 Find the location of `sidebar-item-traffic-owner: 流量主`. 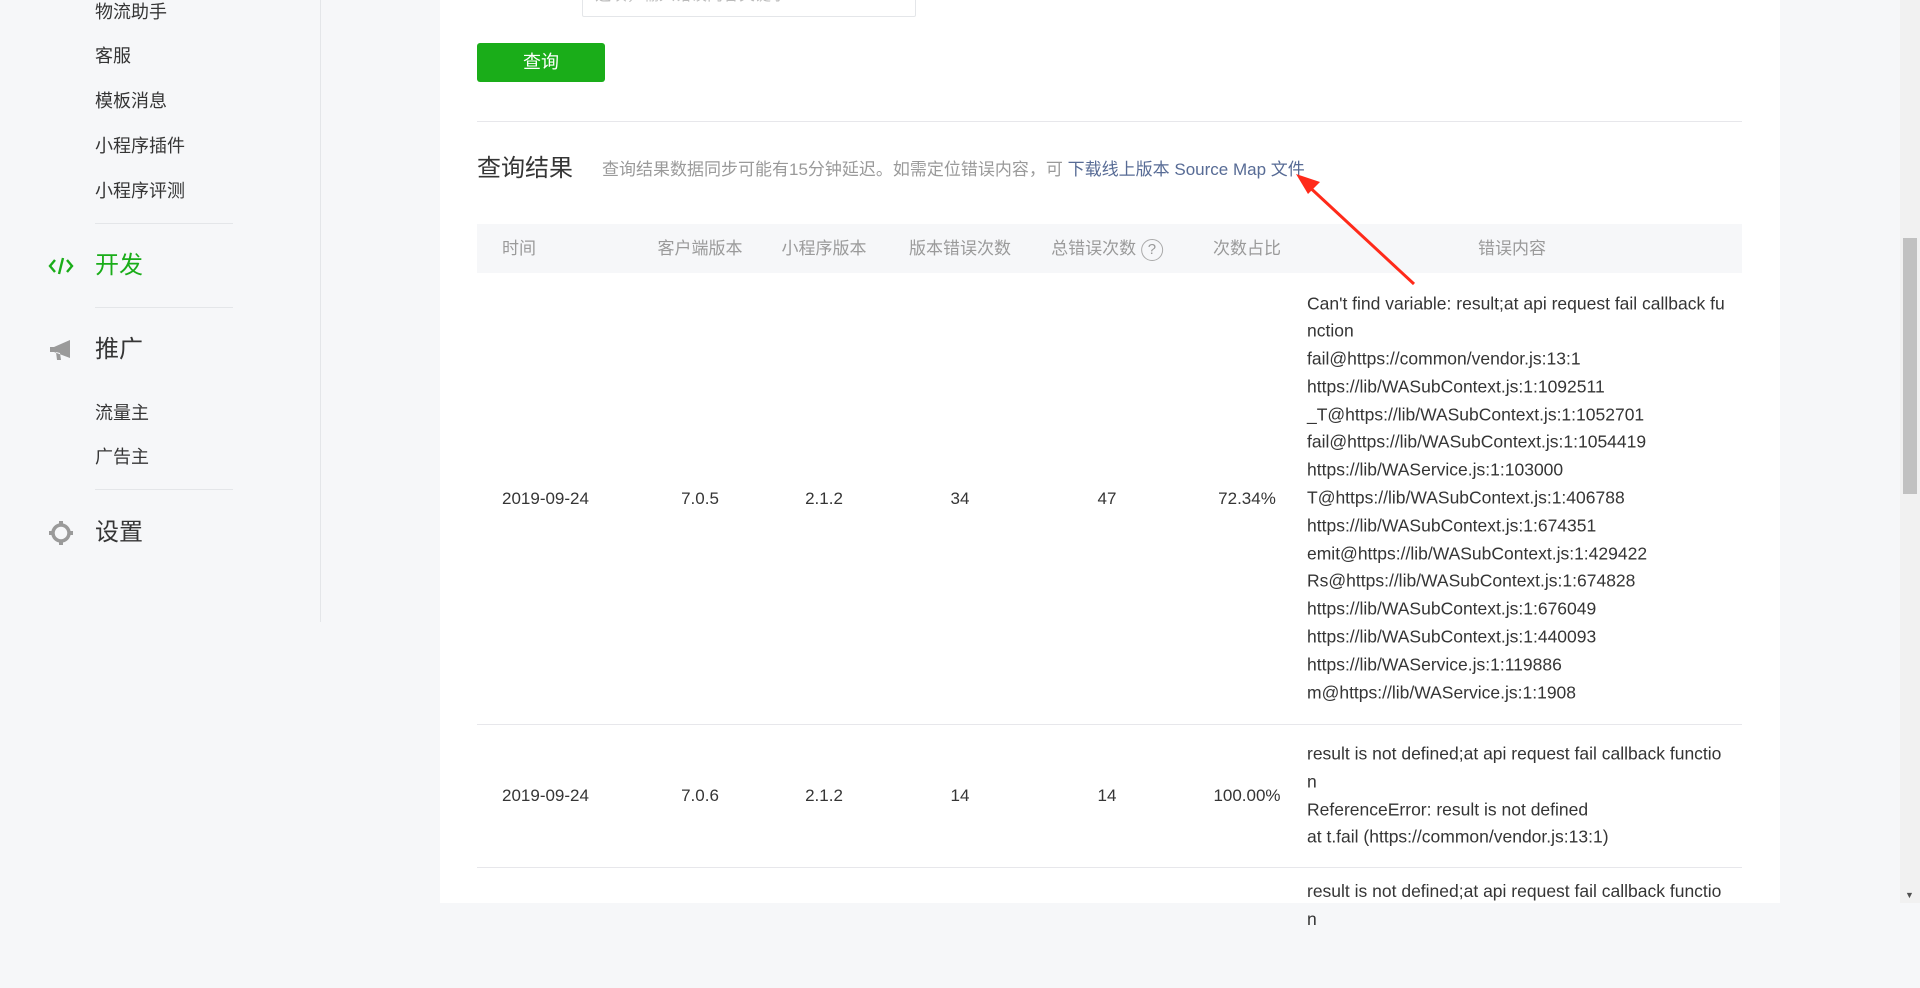

sidebar-item-traffic-owner: 流量主 is located at coordinates (122, 413).